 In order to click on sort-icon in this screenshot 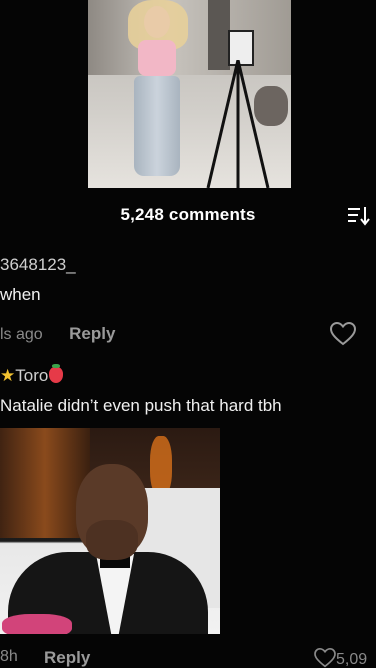, I will do `click(358, 215)`.